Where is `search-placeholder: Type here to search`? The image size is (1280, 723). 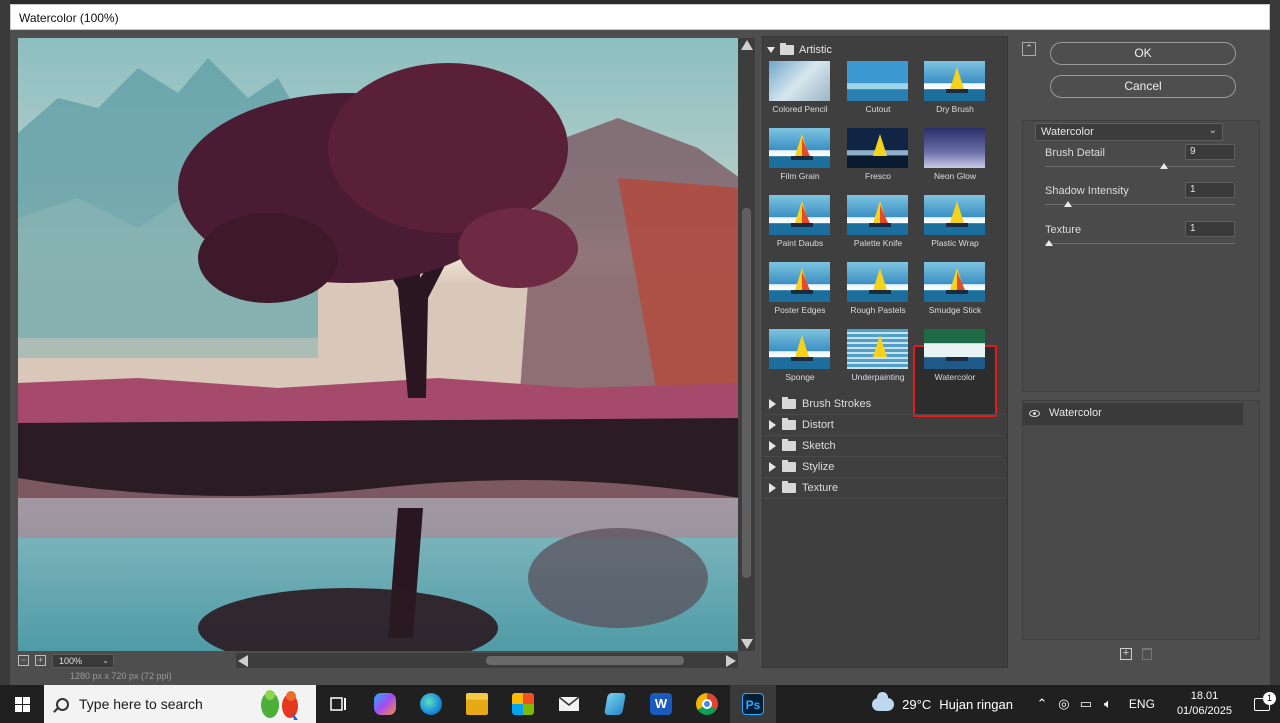
search-placeholder: Type here to search is located at coordinates (141, 704).